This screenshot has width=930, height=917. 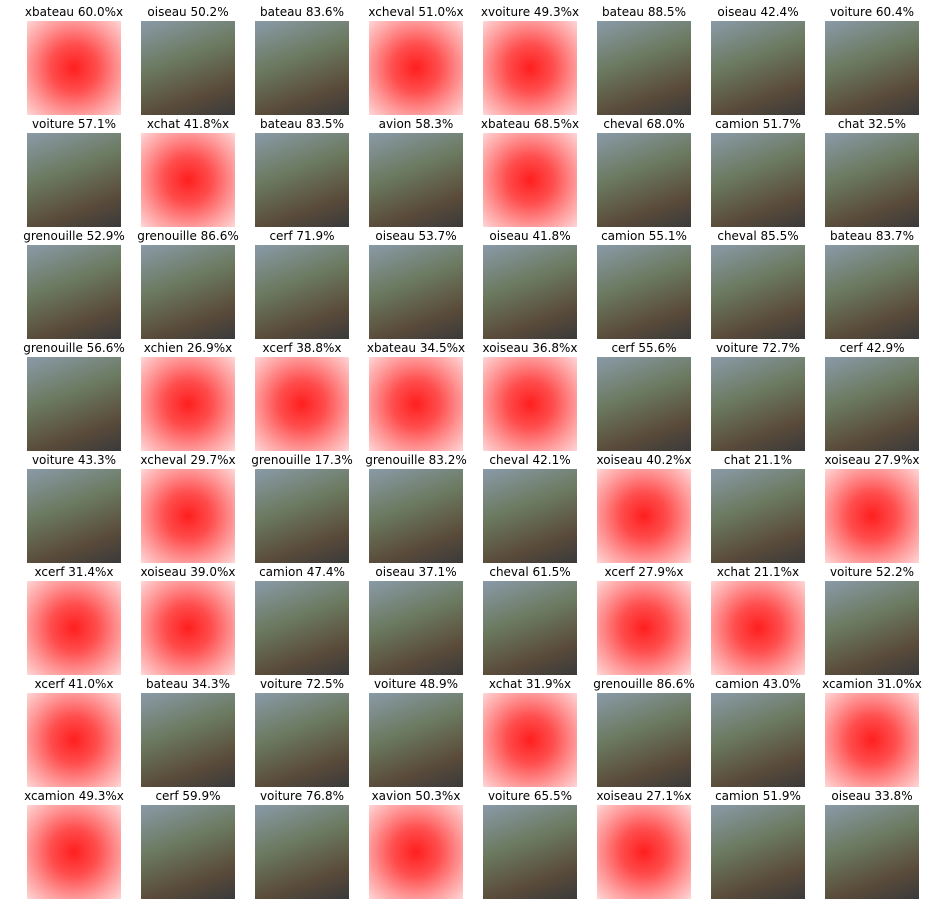 What do you see at coordinates (74, 173) in the screenshot?
I see `grid-cell: voiture 57.1%` at bounding box center [74, 173].